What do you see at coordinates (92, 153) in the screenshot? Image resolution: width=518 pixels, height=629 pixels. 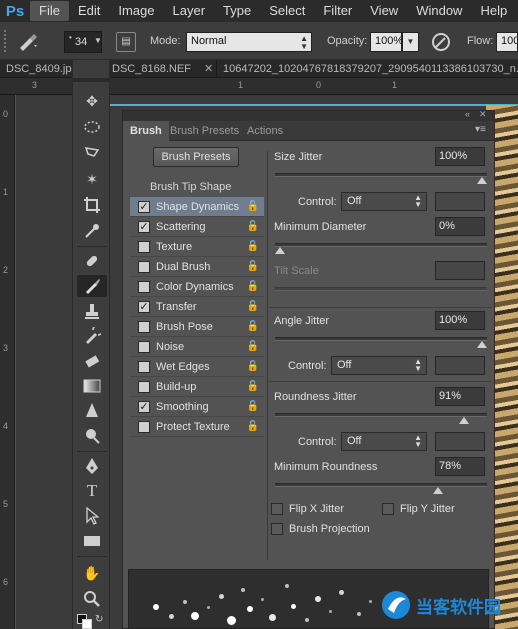 I see `lasso-tool-icon` at bounding box center [92, 153].